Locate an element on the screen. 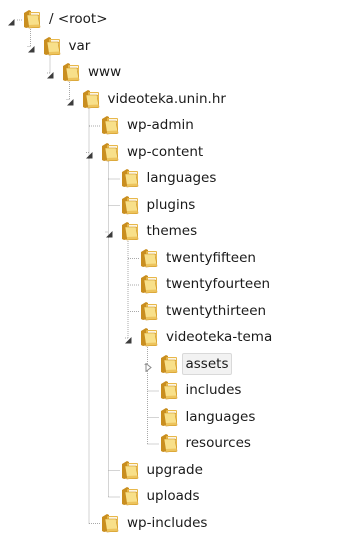  tree-item-twentyfifteen: twentyfifteen is located at coordinates (211, 258).